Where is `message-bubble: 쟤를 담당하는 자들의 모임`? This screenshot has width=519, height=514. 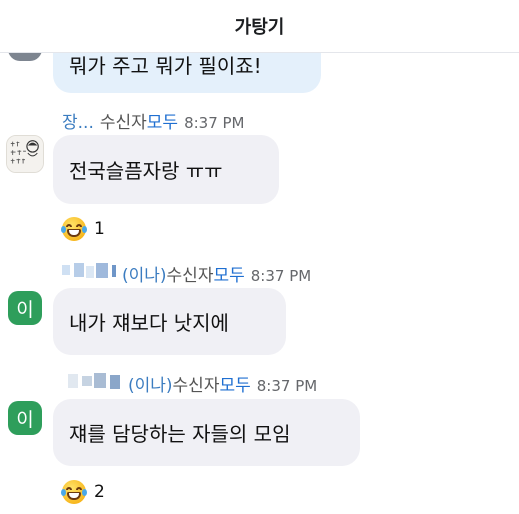
message-bubble: 쟤를 담당하는 자들의 모임 is located at coordinates (206, 432).